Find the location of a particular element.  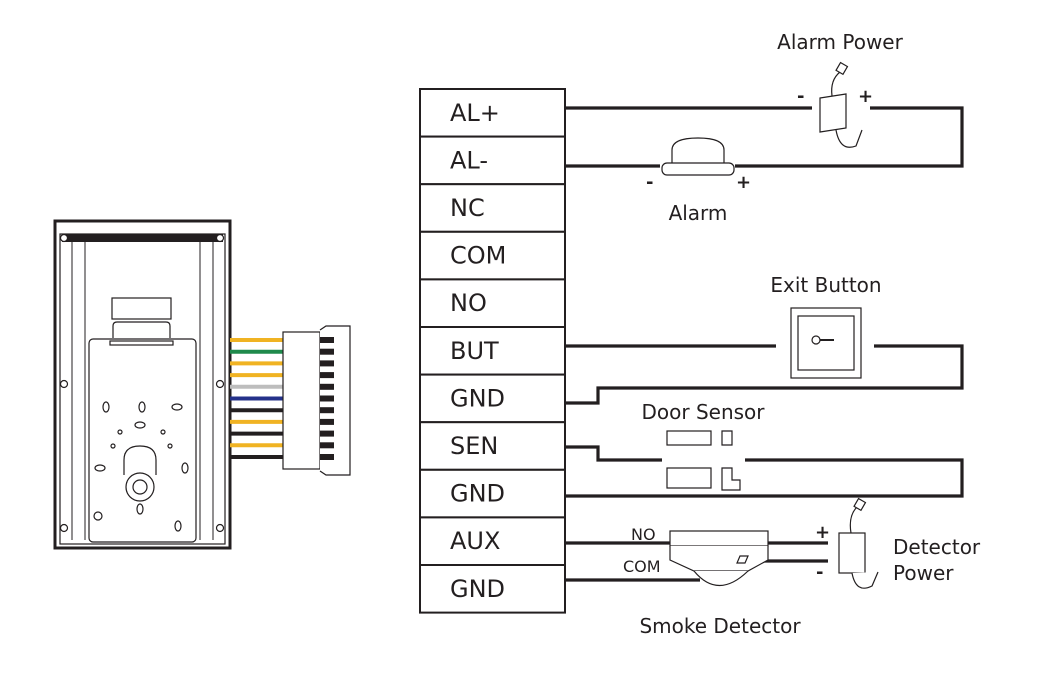

detector-power-adapter-icon is located at coordinates (858, 543).